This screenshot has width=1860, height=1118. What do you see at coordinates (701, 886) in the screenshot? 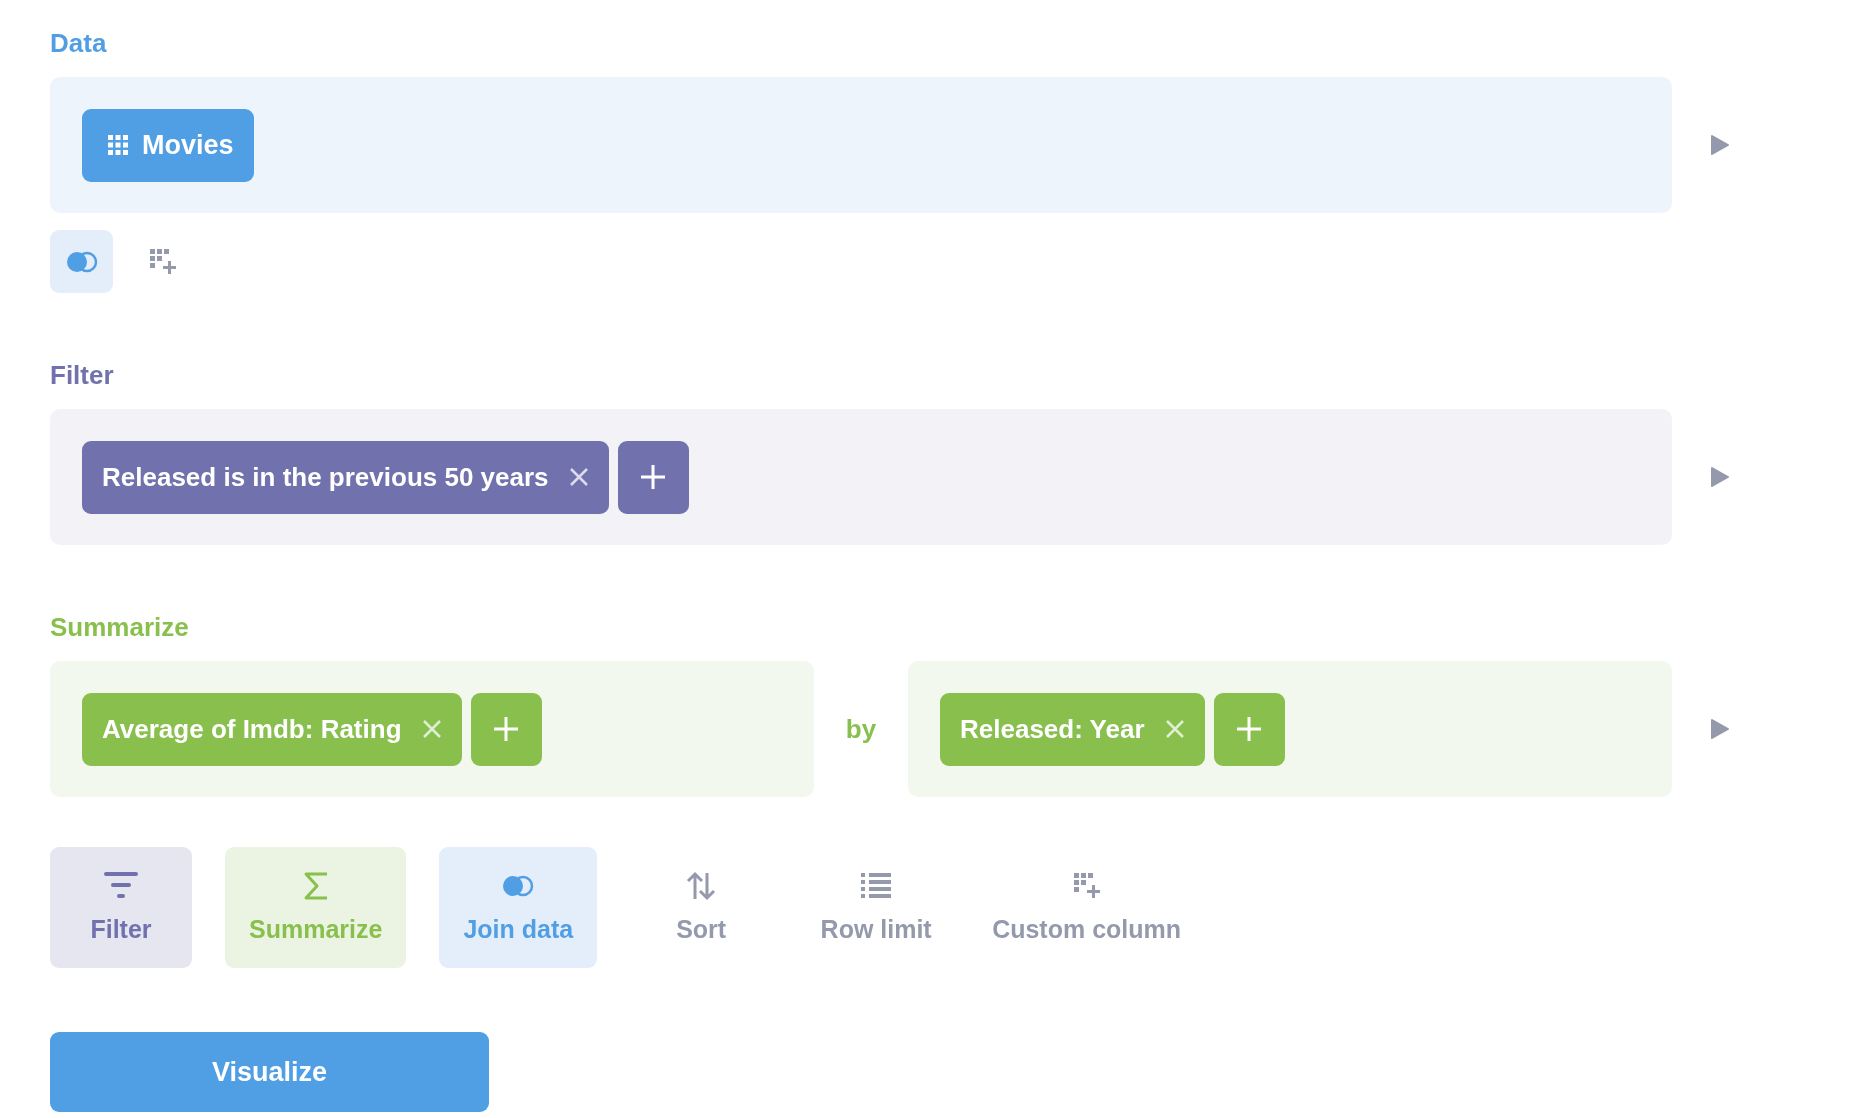
I see `sort-arrows-icon` at bounding box center [701, 886].